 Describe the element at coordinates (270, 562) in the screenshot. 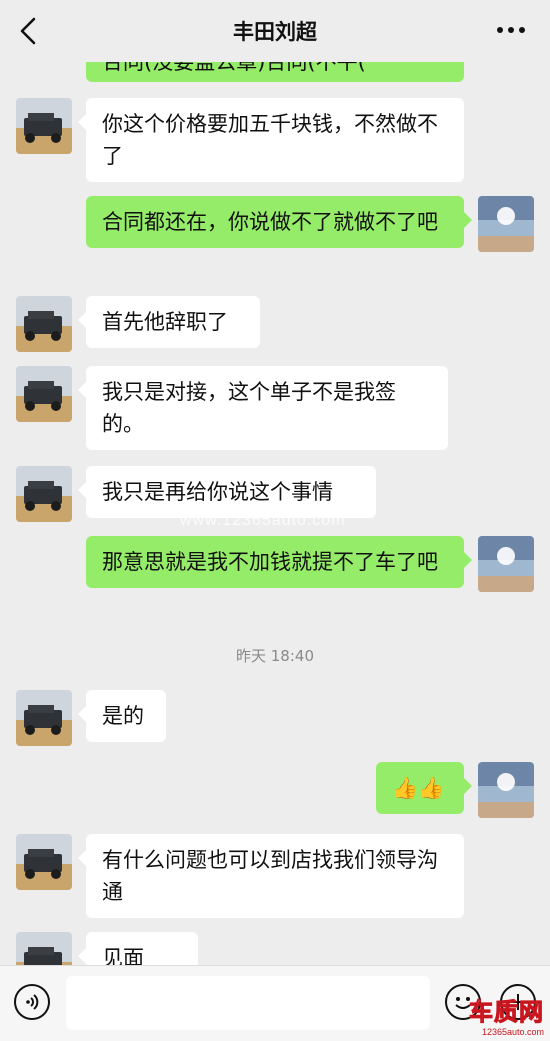

I see `message-text: 那意思就是我不加钱就提不了车了吧` at that location.